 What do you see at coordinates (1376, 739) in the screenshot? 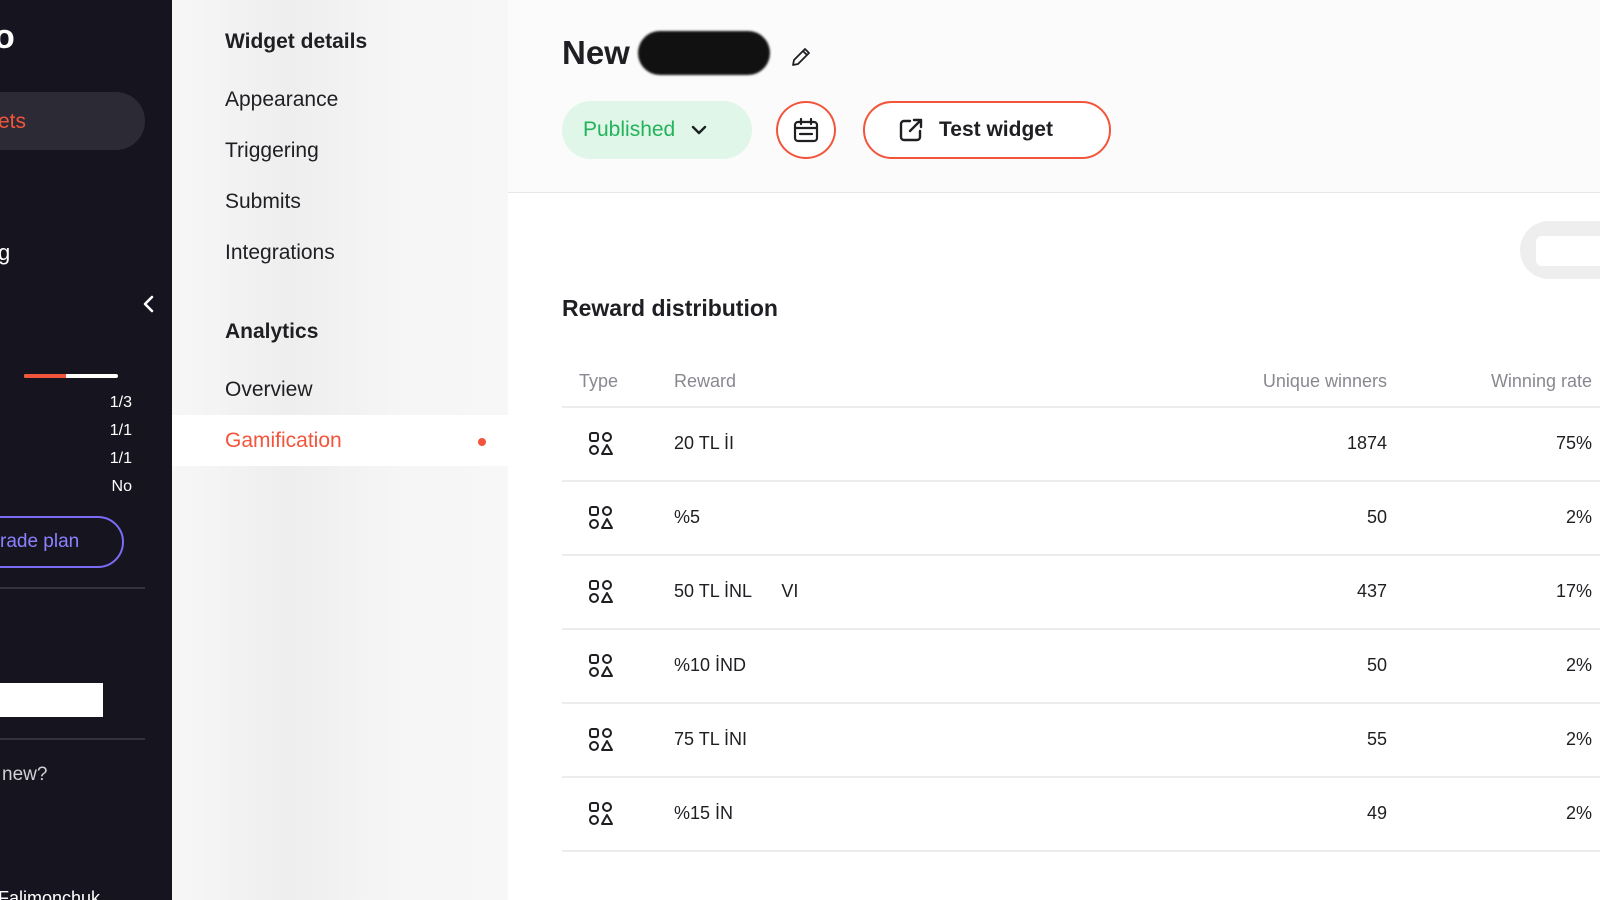
I see `unique-winners-value: 55` at bounding box center [1376, 739].